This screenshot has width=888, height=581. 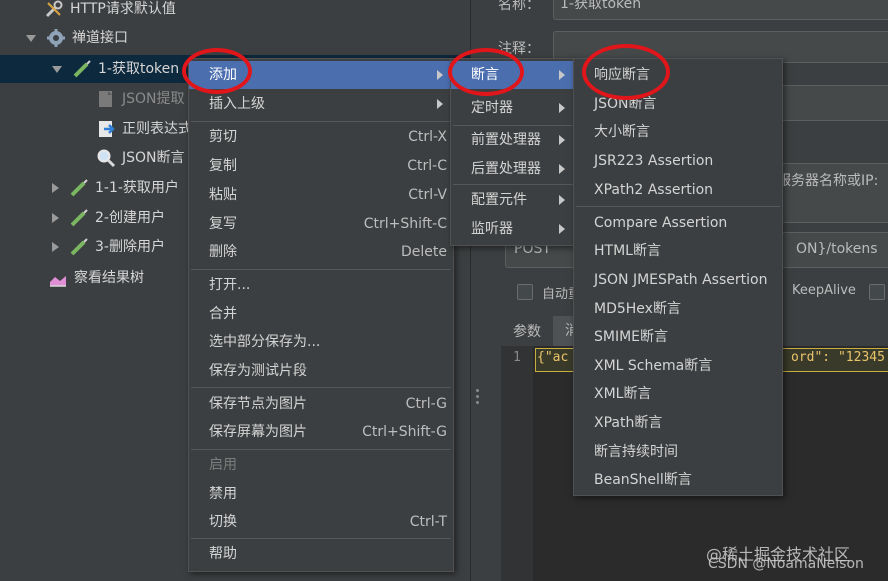 What do you see at coordinates (153, 99) in the screenshot?
I see `tree-item-label: JSON提取` at bounding box center [153, 99].